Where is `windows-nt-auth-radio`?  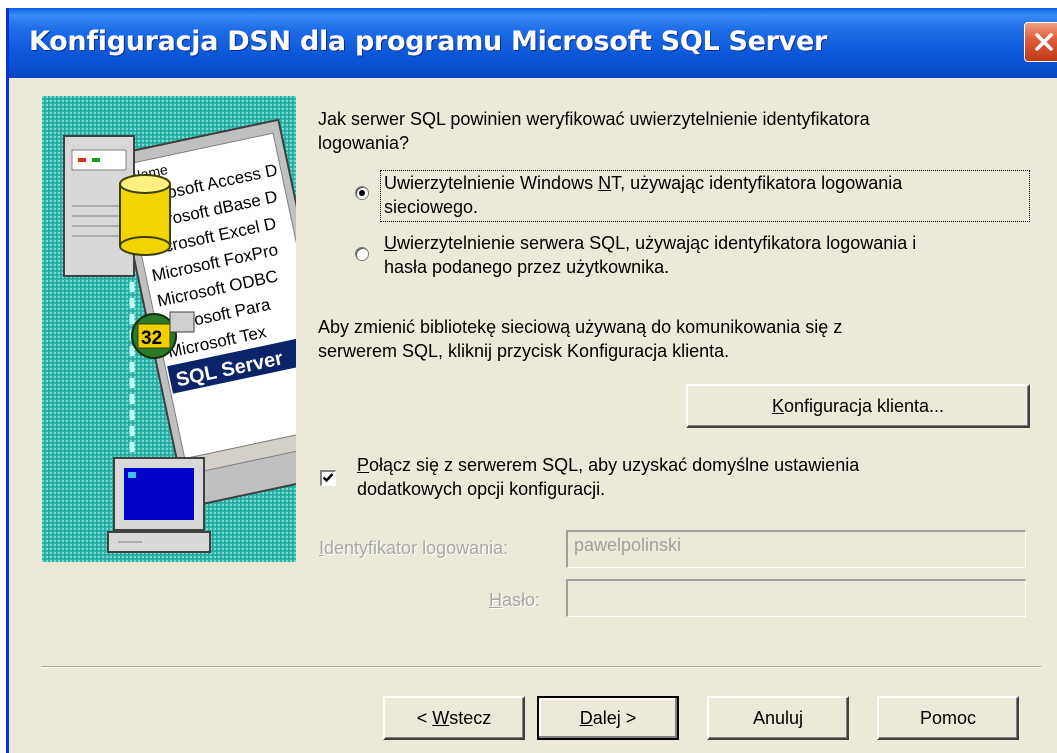 windows-nt-auth-radio is located at coordinates (362, 193).